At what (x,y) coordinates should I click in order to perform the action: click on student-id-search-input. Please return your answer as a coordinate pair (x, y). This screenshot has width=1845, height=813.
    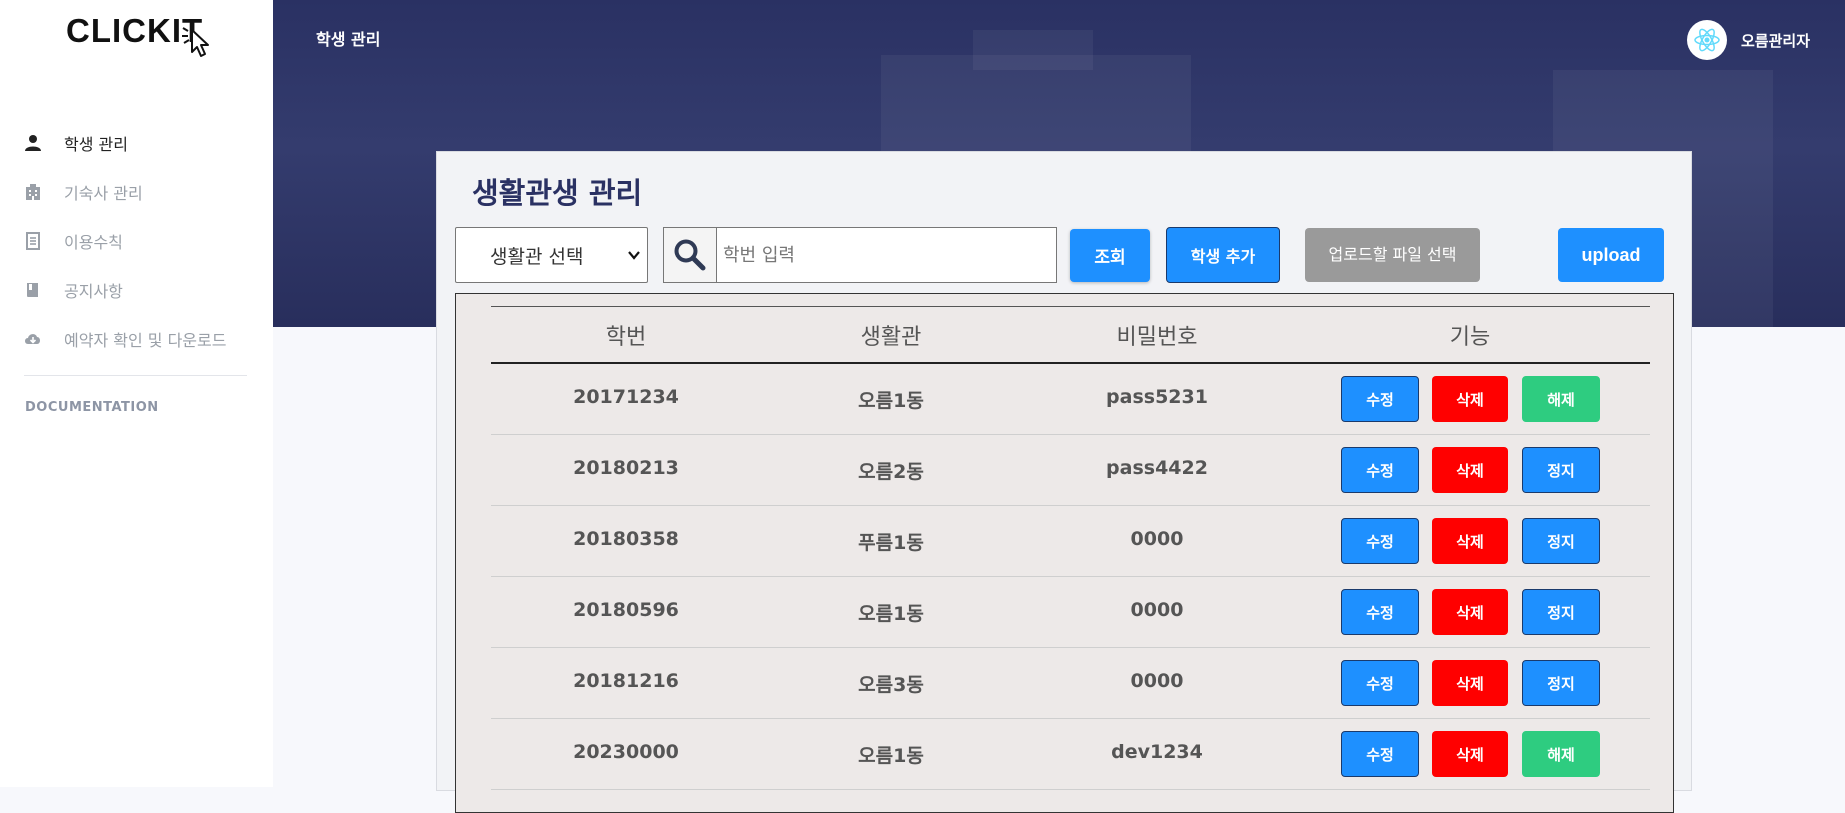
    Looking at the image, I should click on (887, 255).